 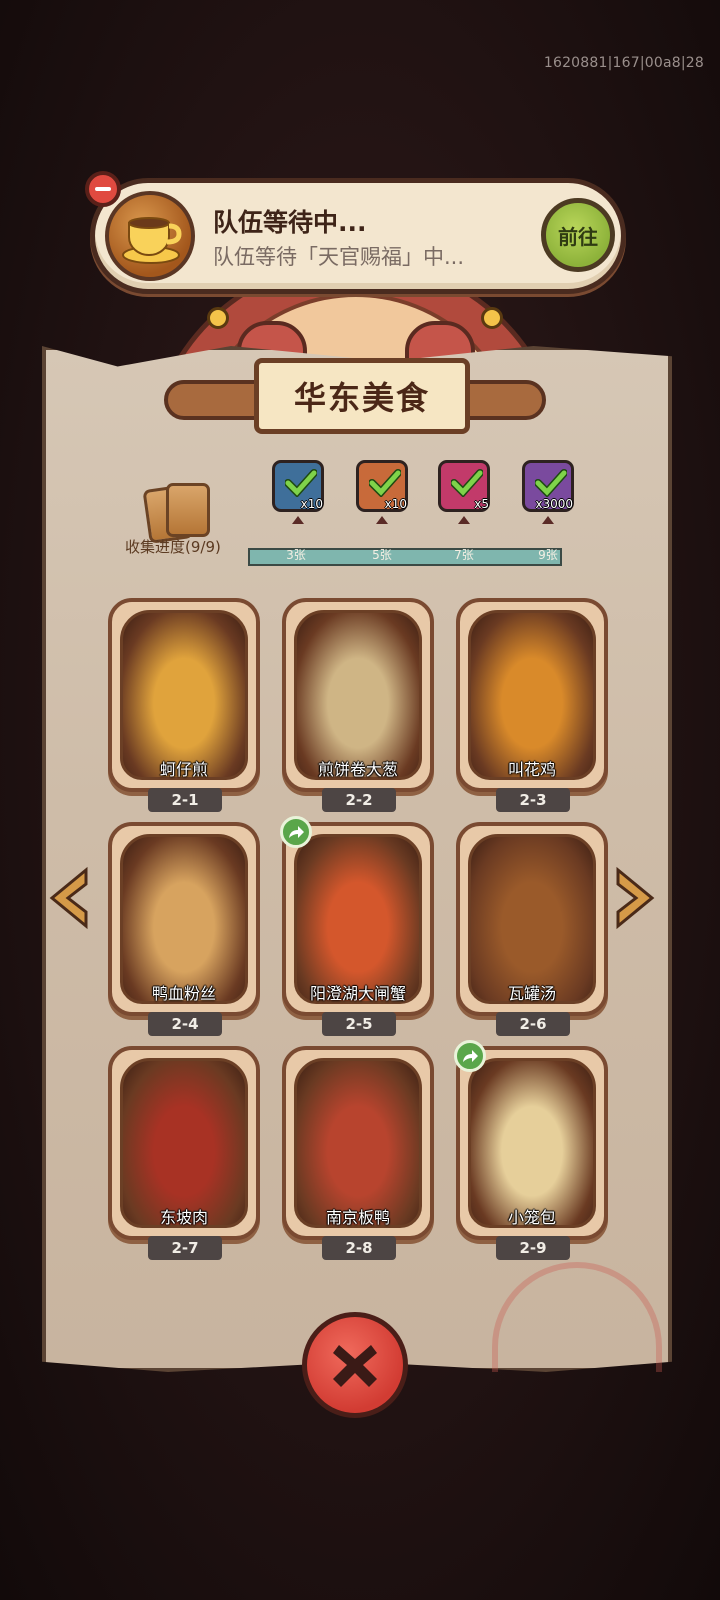 I want to click on go-button: 前往, so click(x=578, y=235).